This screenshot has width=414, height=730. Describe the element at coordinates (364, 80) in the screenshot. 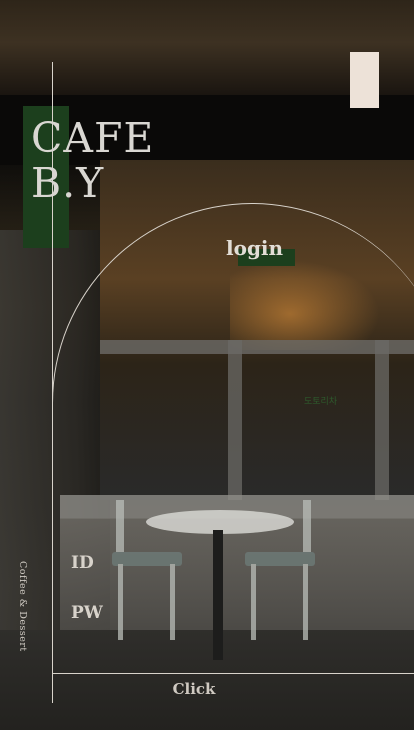

I see `cream-accent-bar` at that location.